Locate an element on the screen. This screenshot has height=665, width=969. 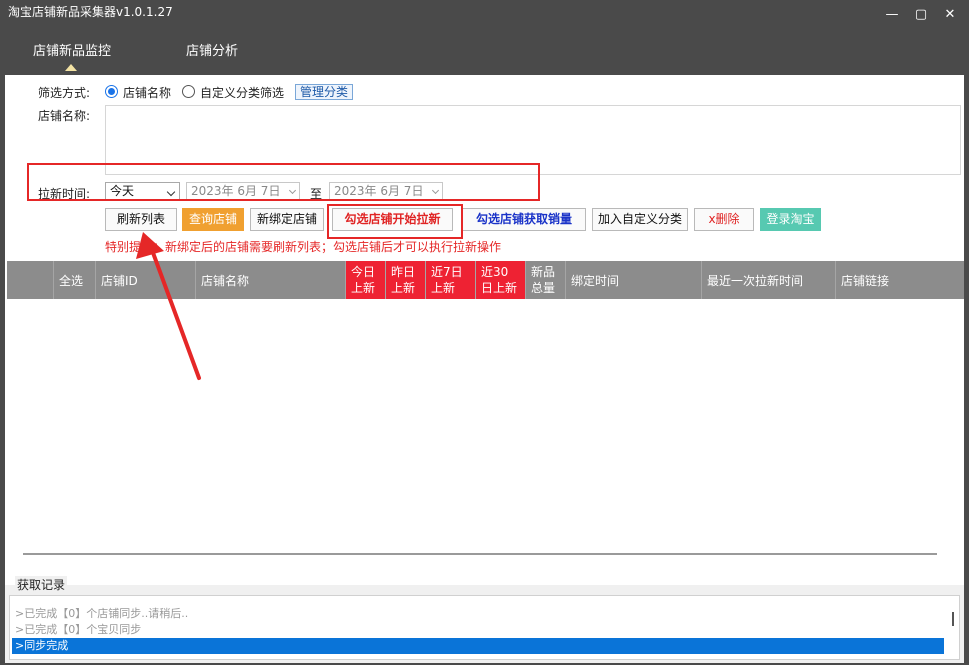
tab-shop-analysis: 店铺分析 is located at coordinates (212, 51).